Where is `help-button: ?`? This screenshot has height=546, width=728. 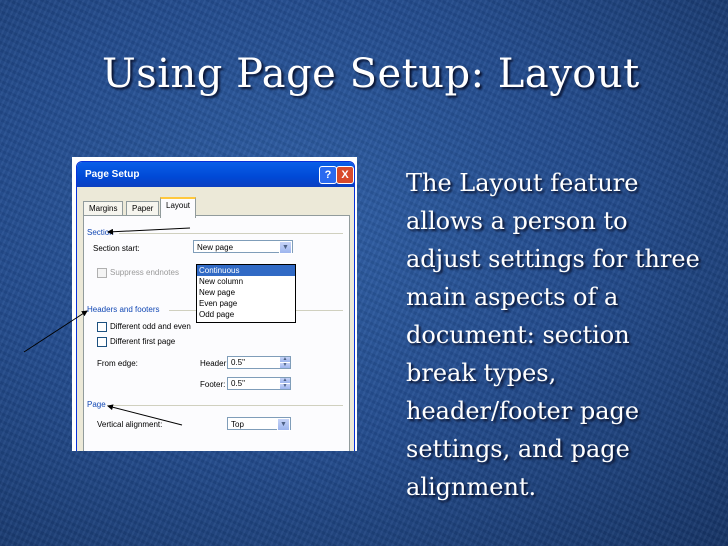
help-button: ? is located at coordinates (328, 175).